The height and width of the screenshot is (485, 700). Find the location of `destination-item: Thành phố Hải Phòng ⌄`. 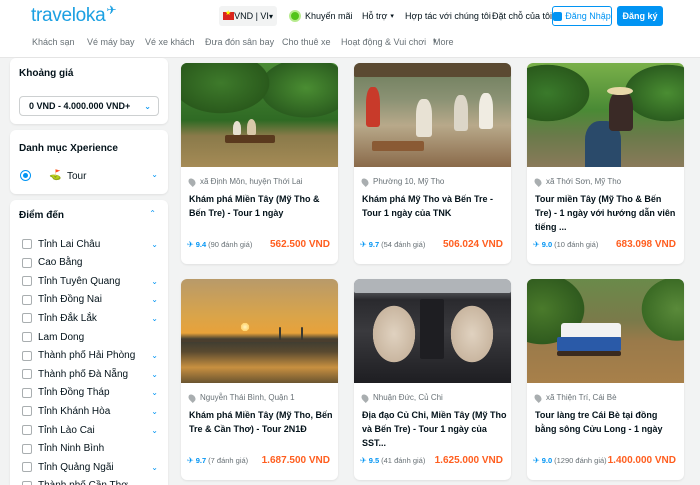

destination-item: Thành phố Hải Phòng ⌄ is located at coordinates (90, 356).